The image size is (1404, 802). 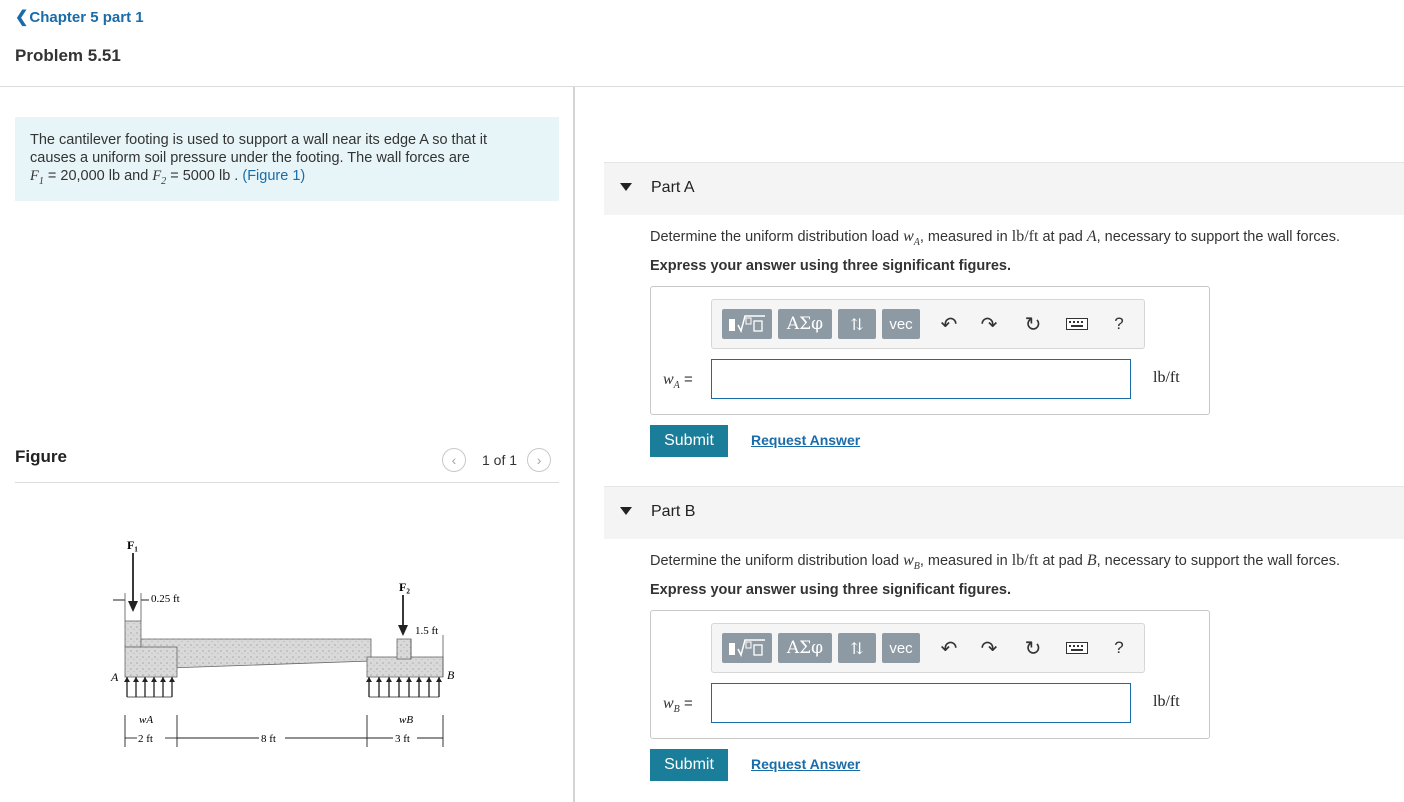 What do you see at coordinates (22, 17) in the screenshot?
I see `chevron-left-icon: ❮` at bounding box center [22, 17].